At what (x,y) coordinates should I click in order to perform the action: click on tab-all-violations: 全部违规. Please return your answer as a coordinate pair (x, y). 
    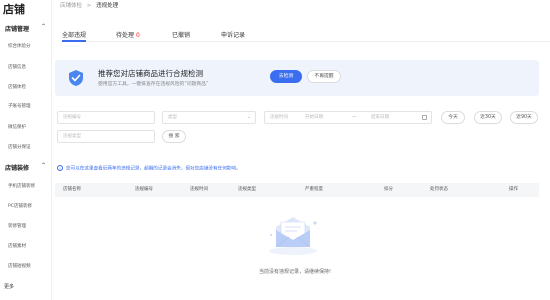
    Looking at the image, I should click on (74, 36).